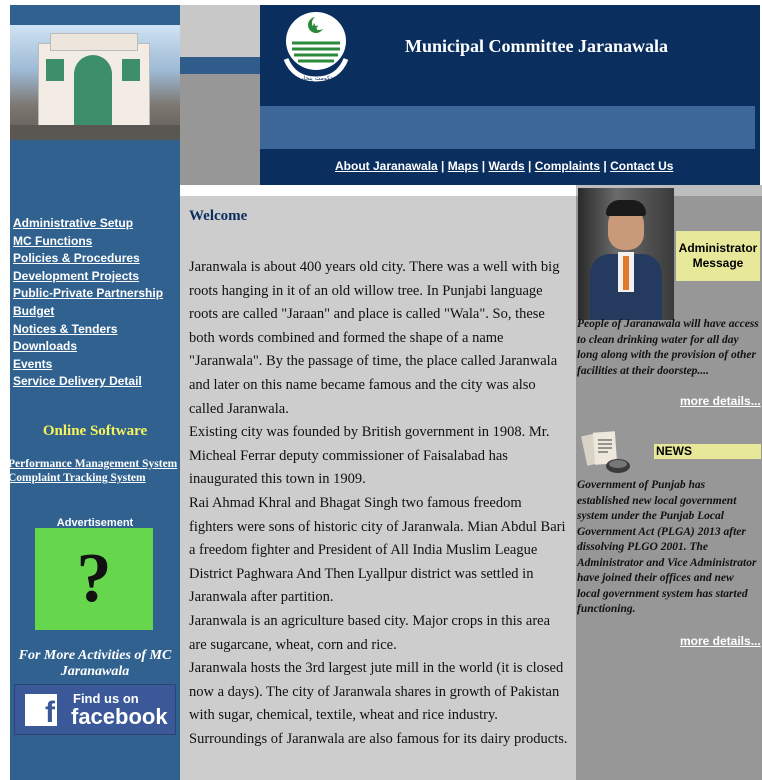 Image resolution: width=762 pixels, height=780 pixels. Describe the element at coordinates (88, 382) in the screenshot. I see `menu-service-delivery-detail: Service Delivery Detail` at that location.